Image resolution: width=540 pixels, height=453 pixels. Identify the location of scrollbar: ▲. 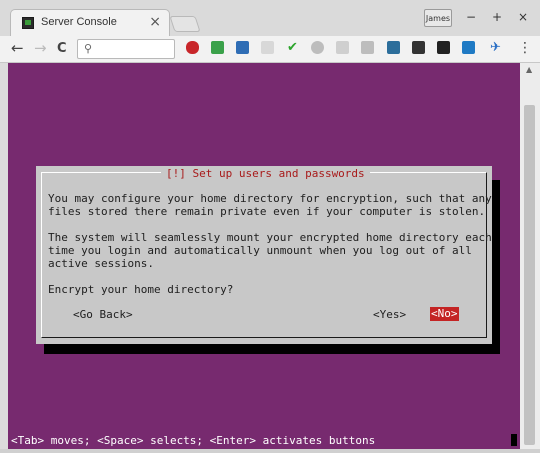
(530, 256).